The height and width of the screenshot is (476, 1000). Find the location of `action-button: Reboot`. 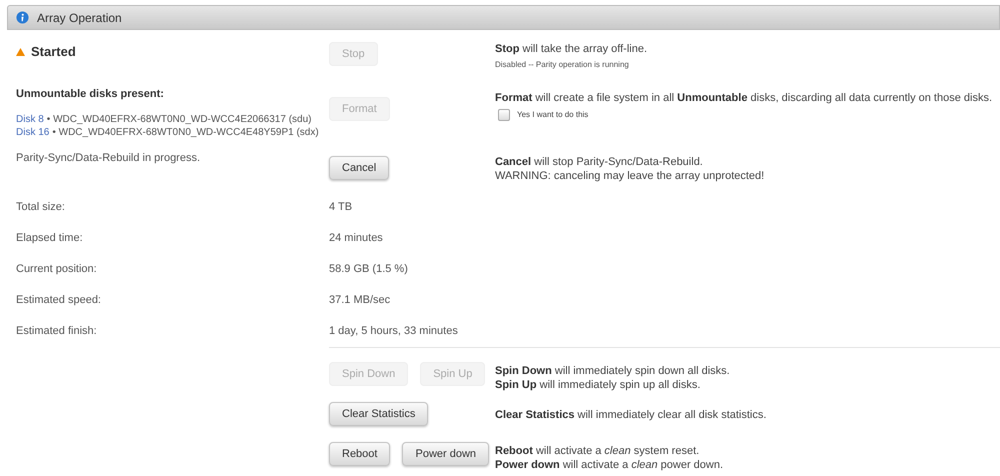

action-button: Reboot is located at coordinates (359, 454).